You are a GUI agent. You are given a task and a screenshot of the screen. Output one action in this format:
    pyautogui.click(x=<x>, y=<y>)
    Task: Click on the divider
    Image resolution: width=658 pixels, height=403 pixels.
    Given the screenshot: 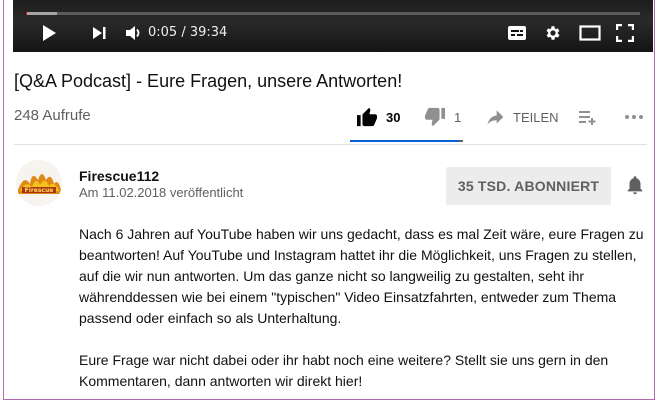 What is the action you would take?
    pyautogui.click(x=330, y=144)
    